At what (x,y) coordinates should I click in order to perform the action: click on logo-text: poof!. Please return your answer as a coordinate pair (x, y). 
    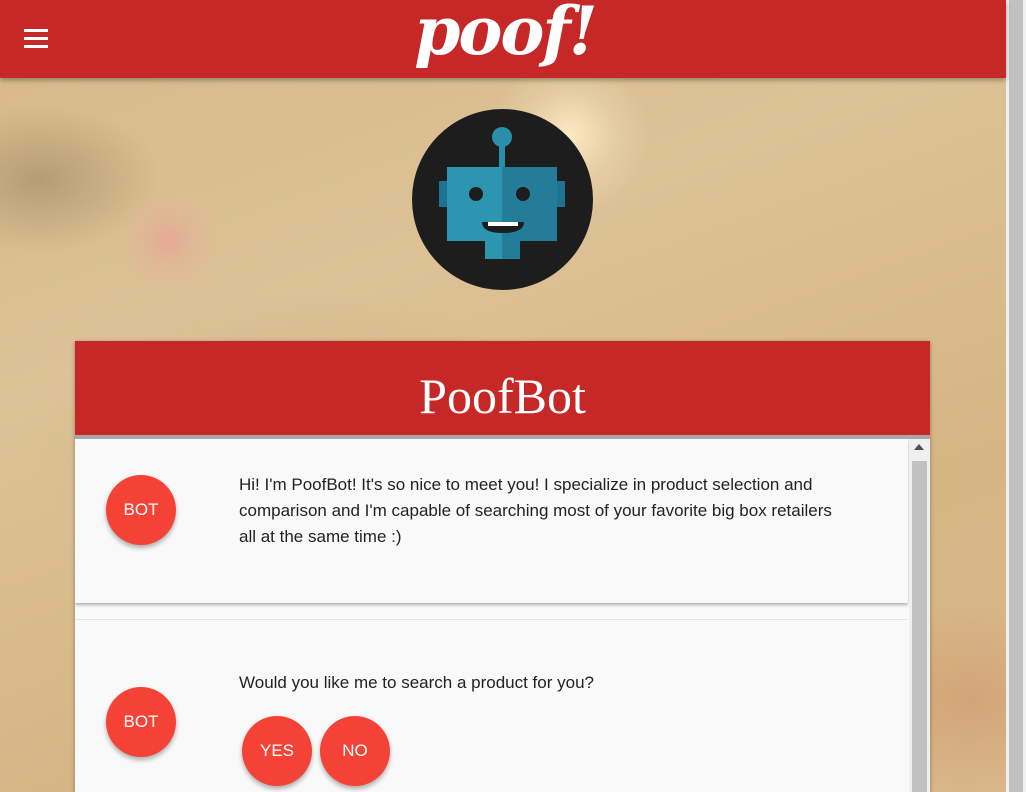
    Looking at the image, I should click on (506, 35).